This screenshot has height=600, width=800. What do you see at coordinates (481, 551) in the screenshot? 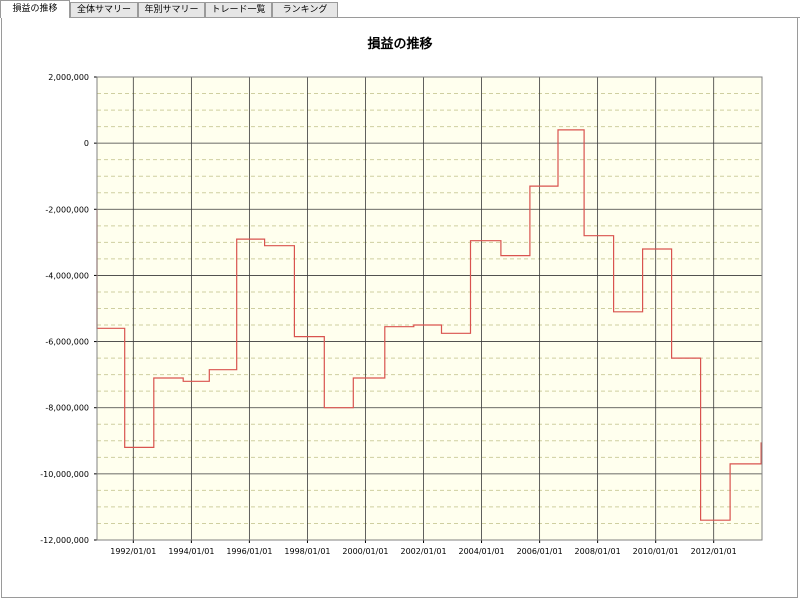
I see `x-tick-label: 2004/01/01` at bounding box center [481, 551].